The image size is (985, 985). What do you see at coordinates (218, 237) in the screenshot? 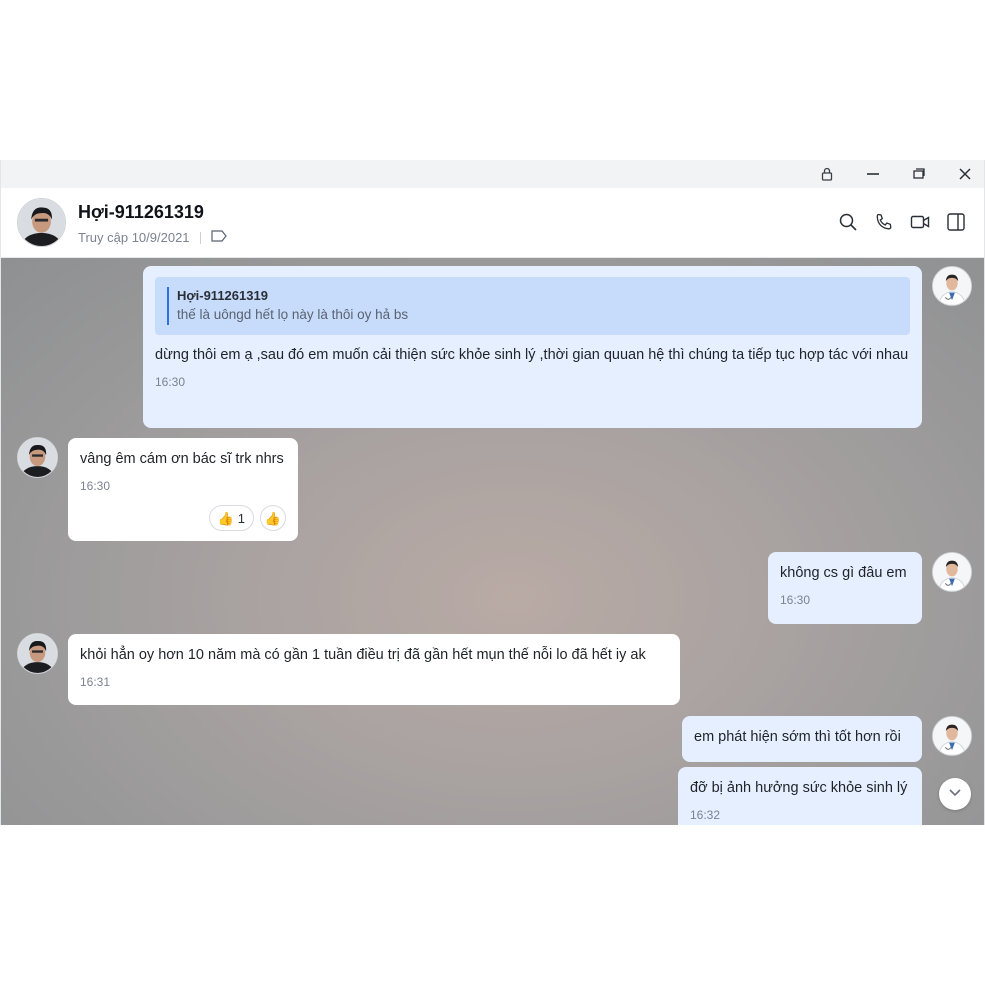
I see `tag-icon` at bounding box center [218, 237].